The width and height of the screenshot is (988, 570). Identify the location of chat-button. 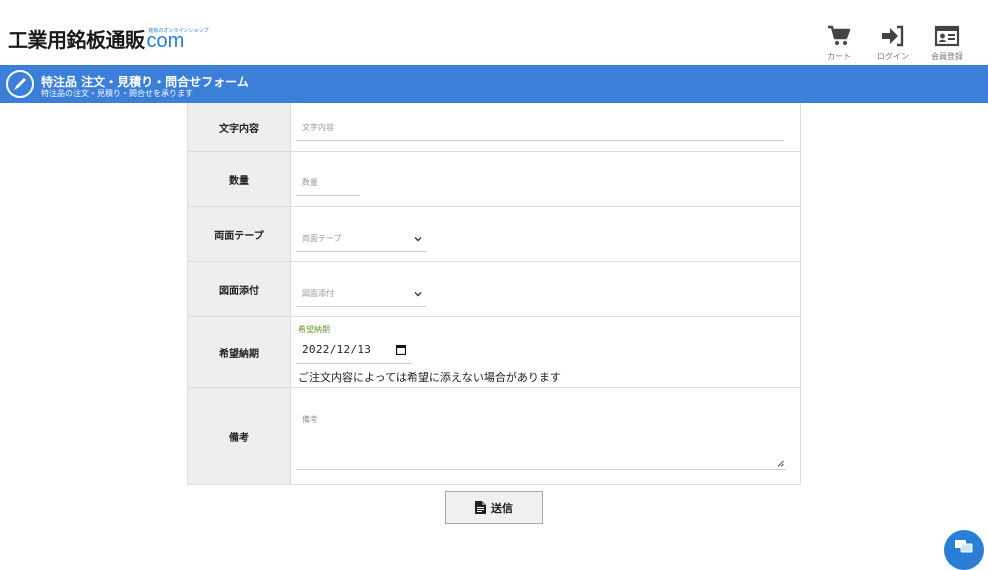
(964, 550).